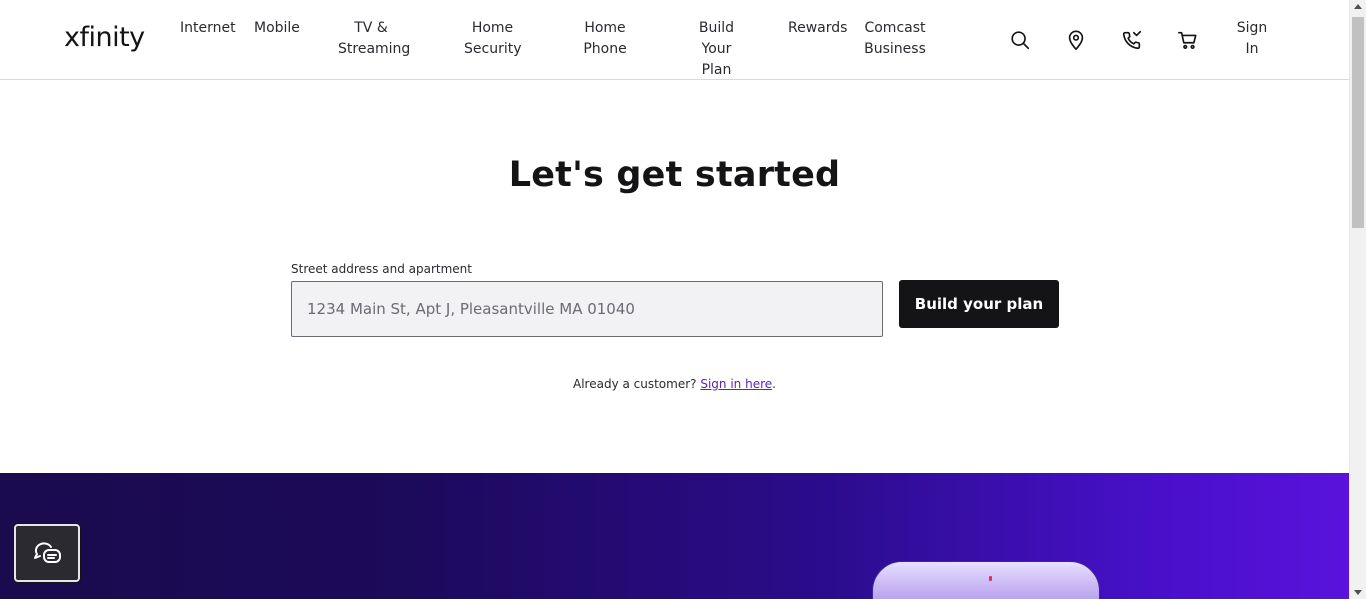  I want to click on nav-label-line2: Business, so click(895, 49).